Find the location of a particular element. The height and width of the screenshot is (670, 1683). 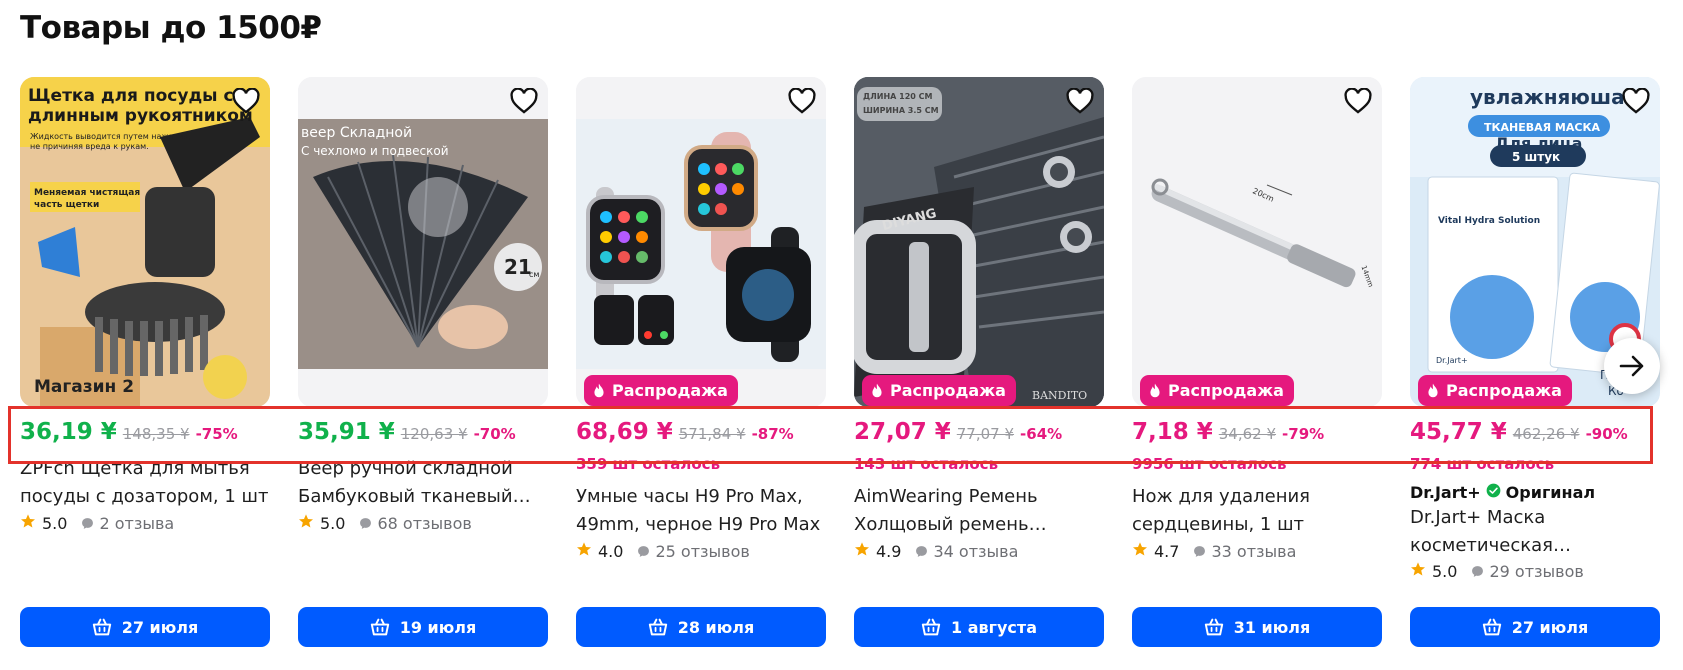

delivery-date-button: 28 июля is located at coordinates (701, 627).